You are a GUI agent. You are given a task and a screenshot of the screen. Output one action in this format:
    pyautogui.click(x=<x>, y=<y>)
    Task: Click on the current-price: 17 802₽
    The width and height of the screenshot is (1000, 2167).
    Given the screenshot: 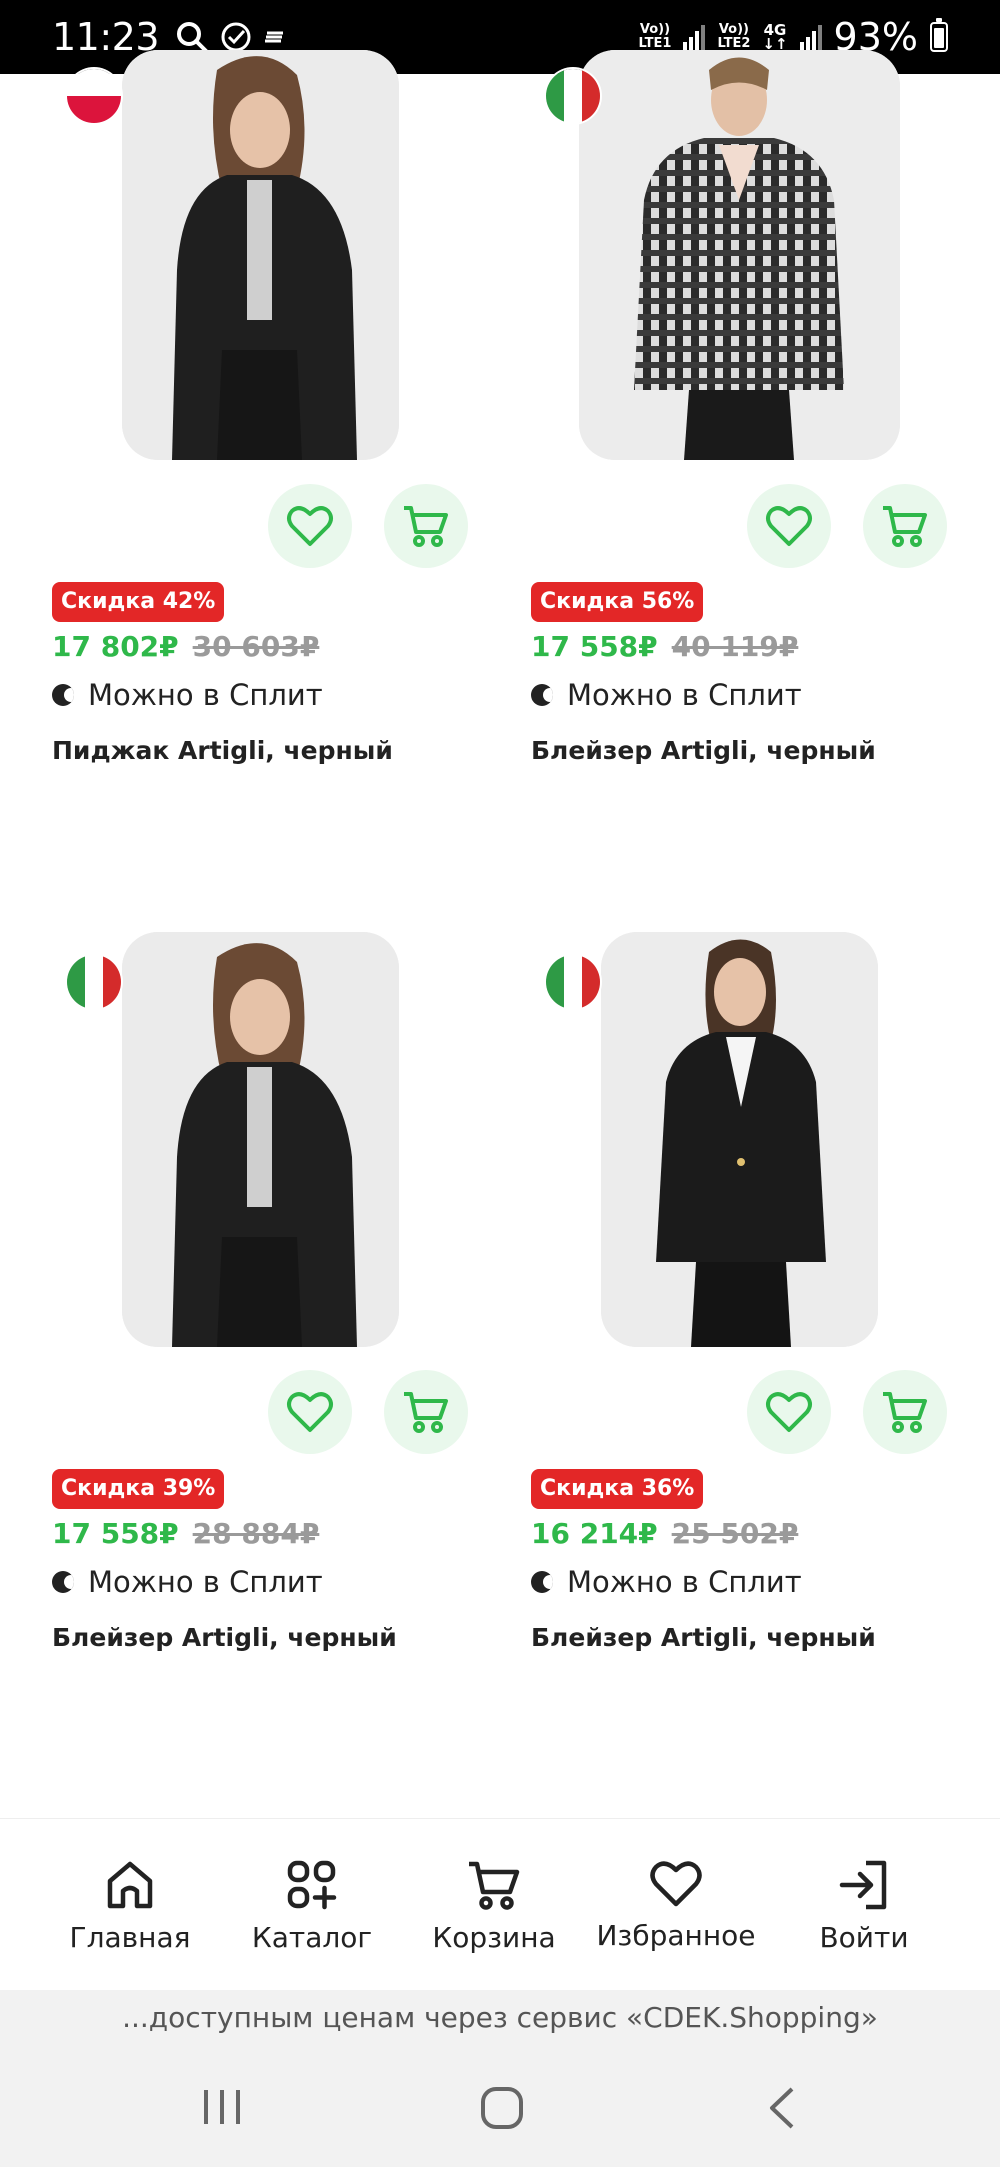 What is the action you would take?
    pyautogui.click(x=115, y=646)
    